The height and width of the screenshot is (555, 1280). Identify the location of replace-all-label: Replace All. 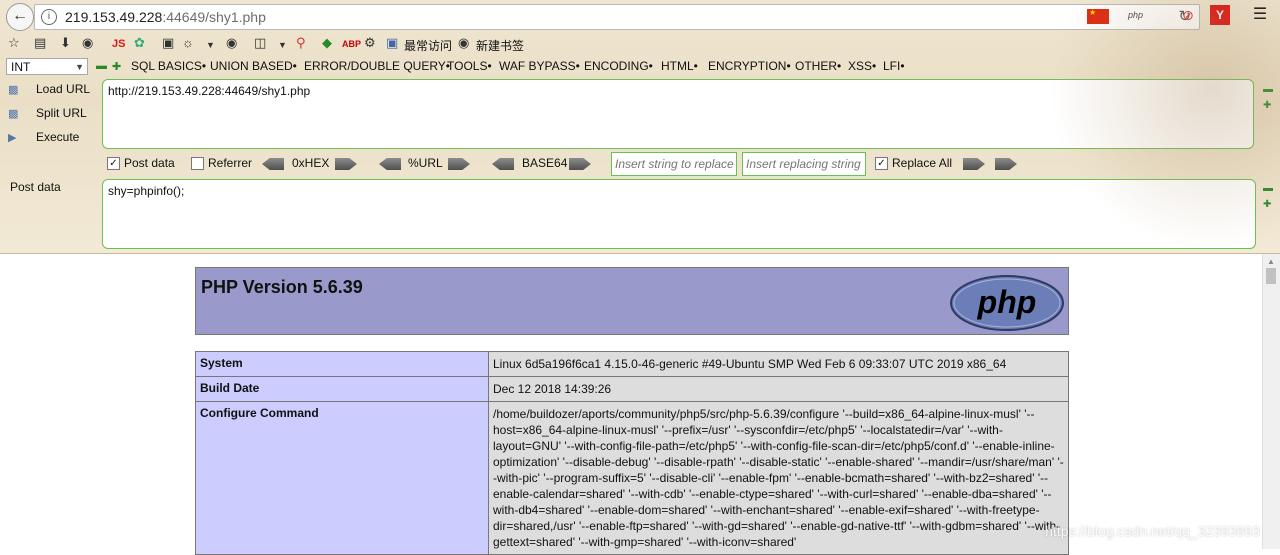
(922, 163).